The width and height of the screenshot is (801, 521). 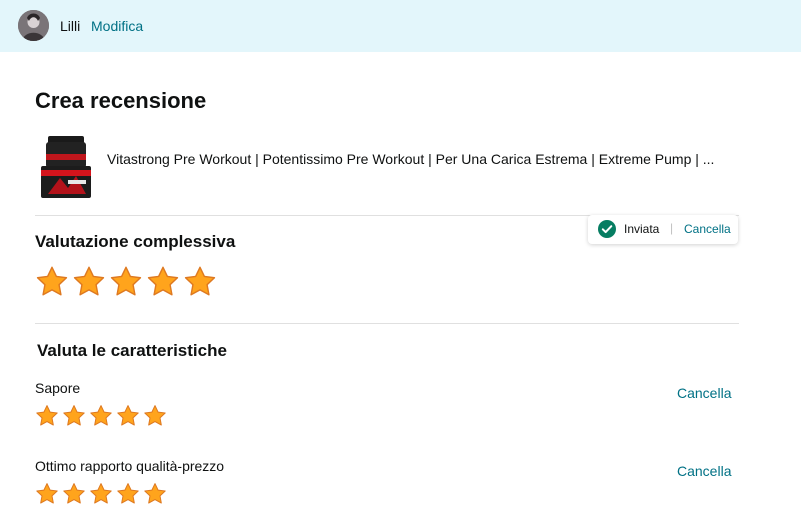 I want to click on edit-profile-link: Modifica, so click(x=117, y=26).